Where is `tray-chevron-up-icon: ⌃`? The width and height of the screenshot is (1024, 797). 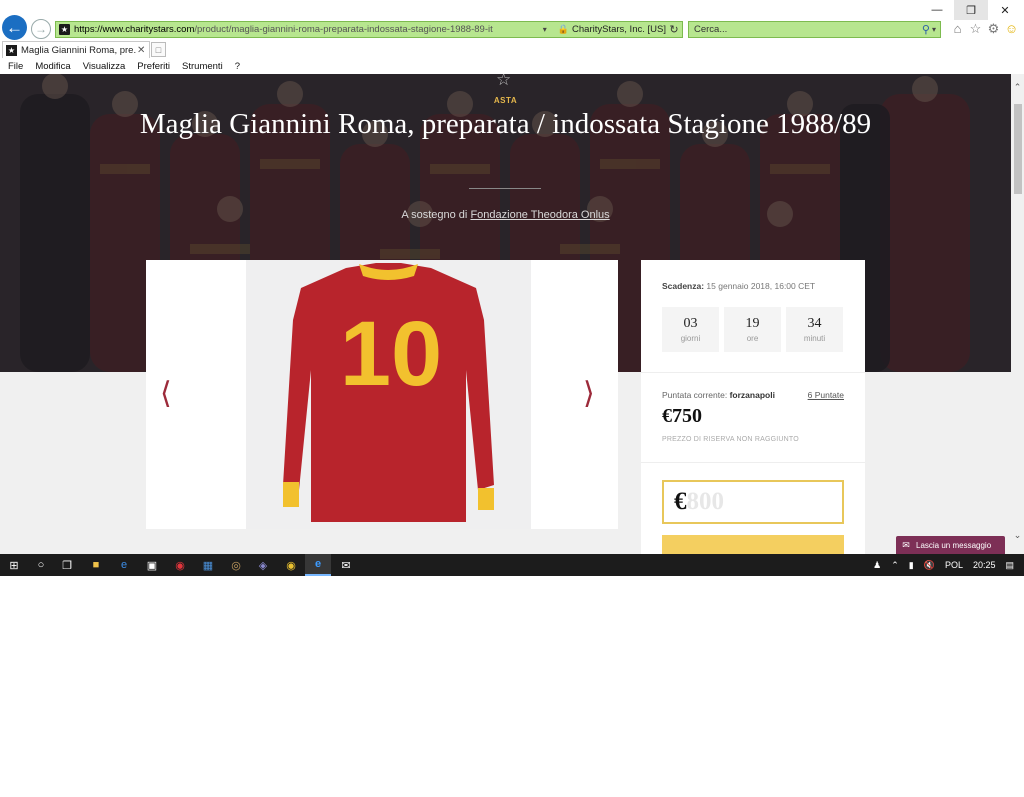 tray-chevron-up-icon: ⌃ is located at coordinates (895, 565).